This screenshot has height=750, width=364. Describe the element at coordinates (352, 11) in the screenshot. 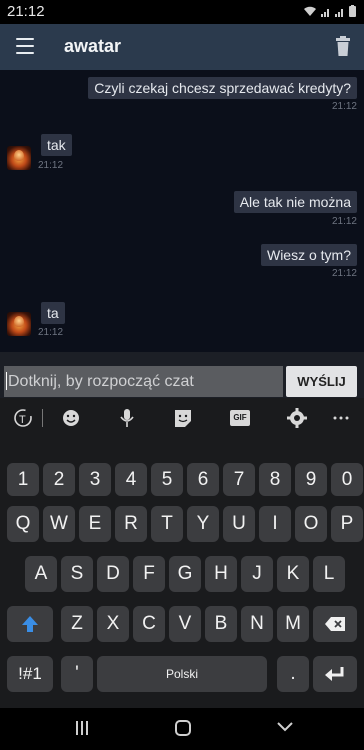

I see `battery-icon` at that location.